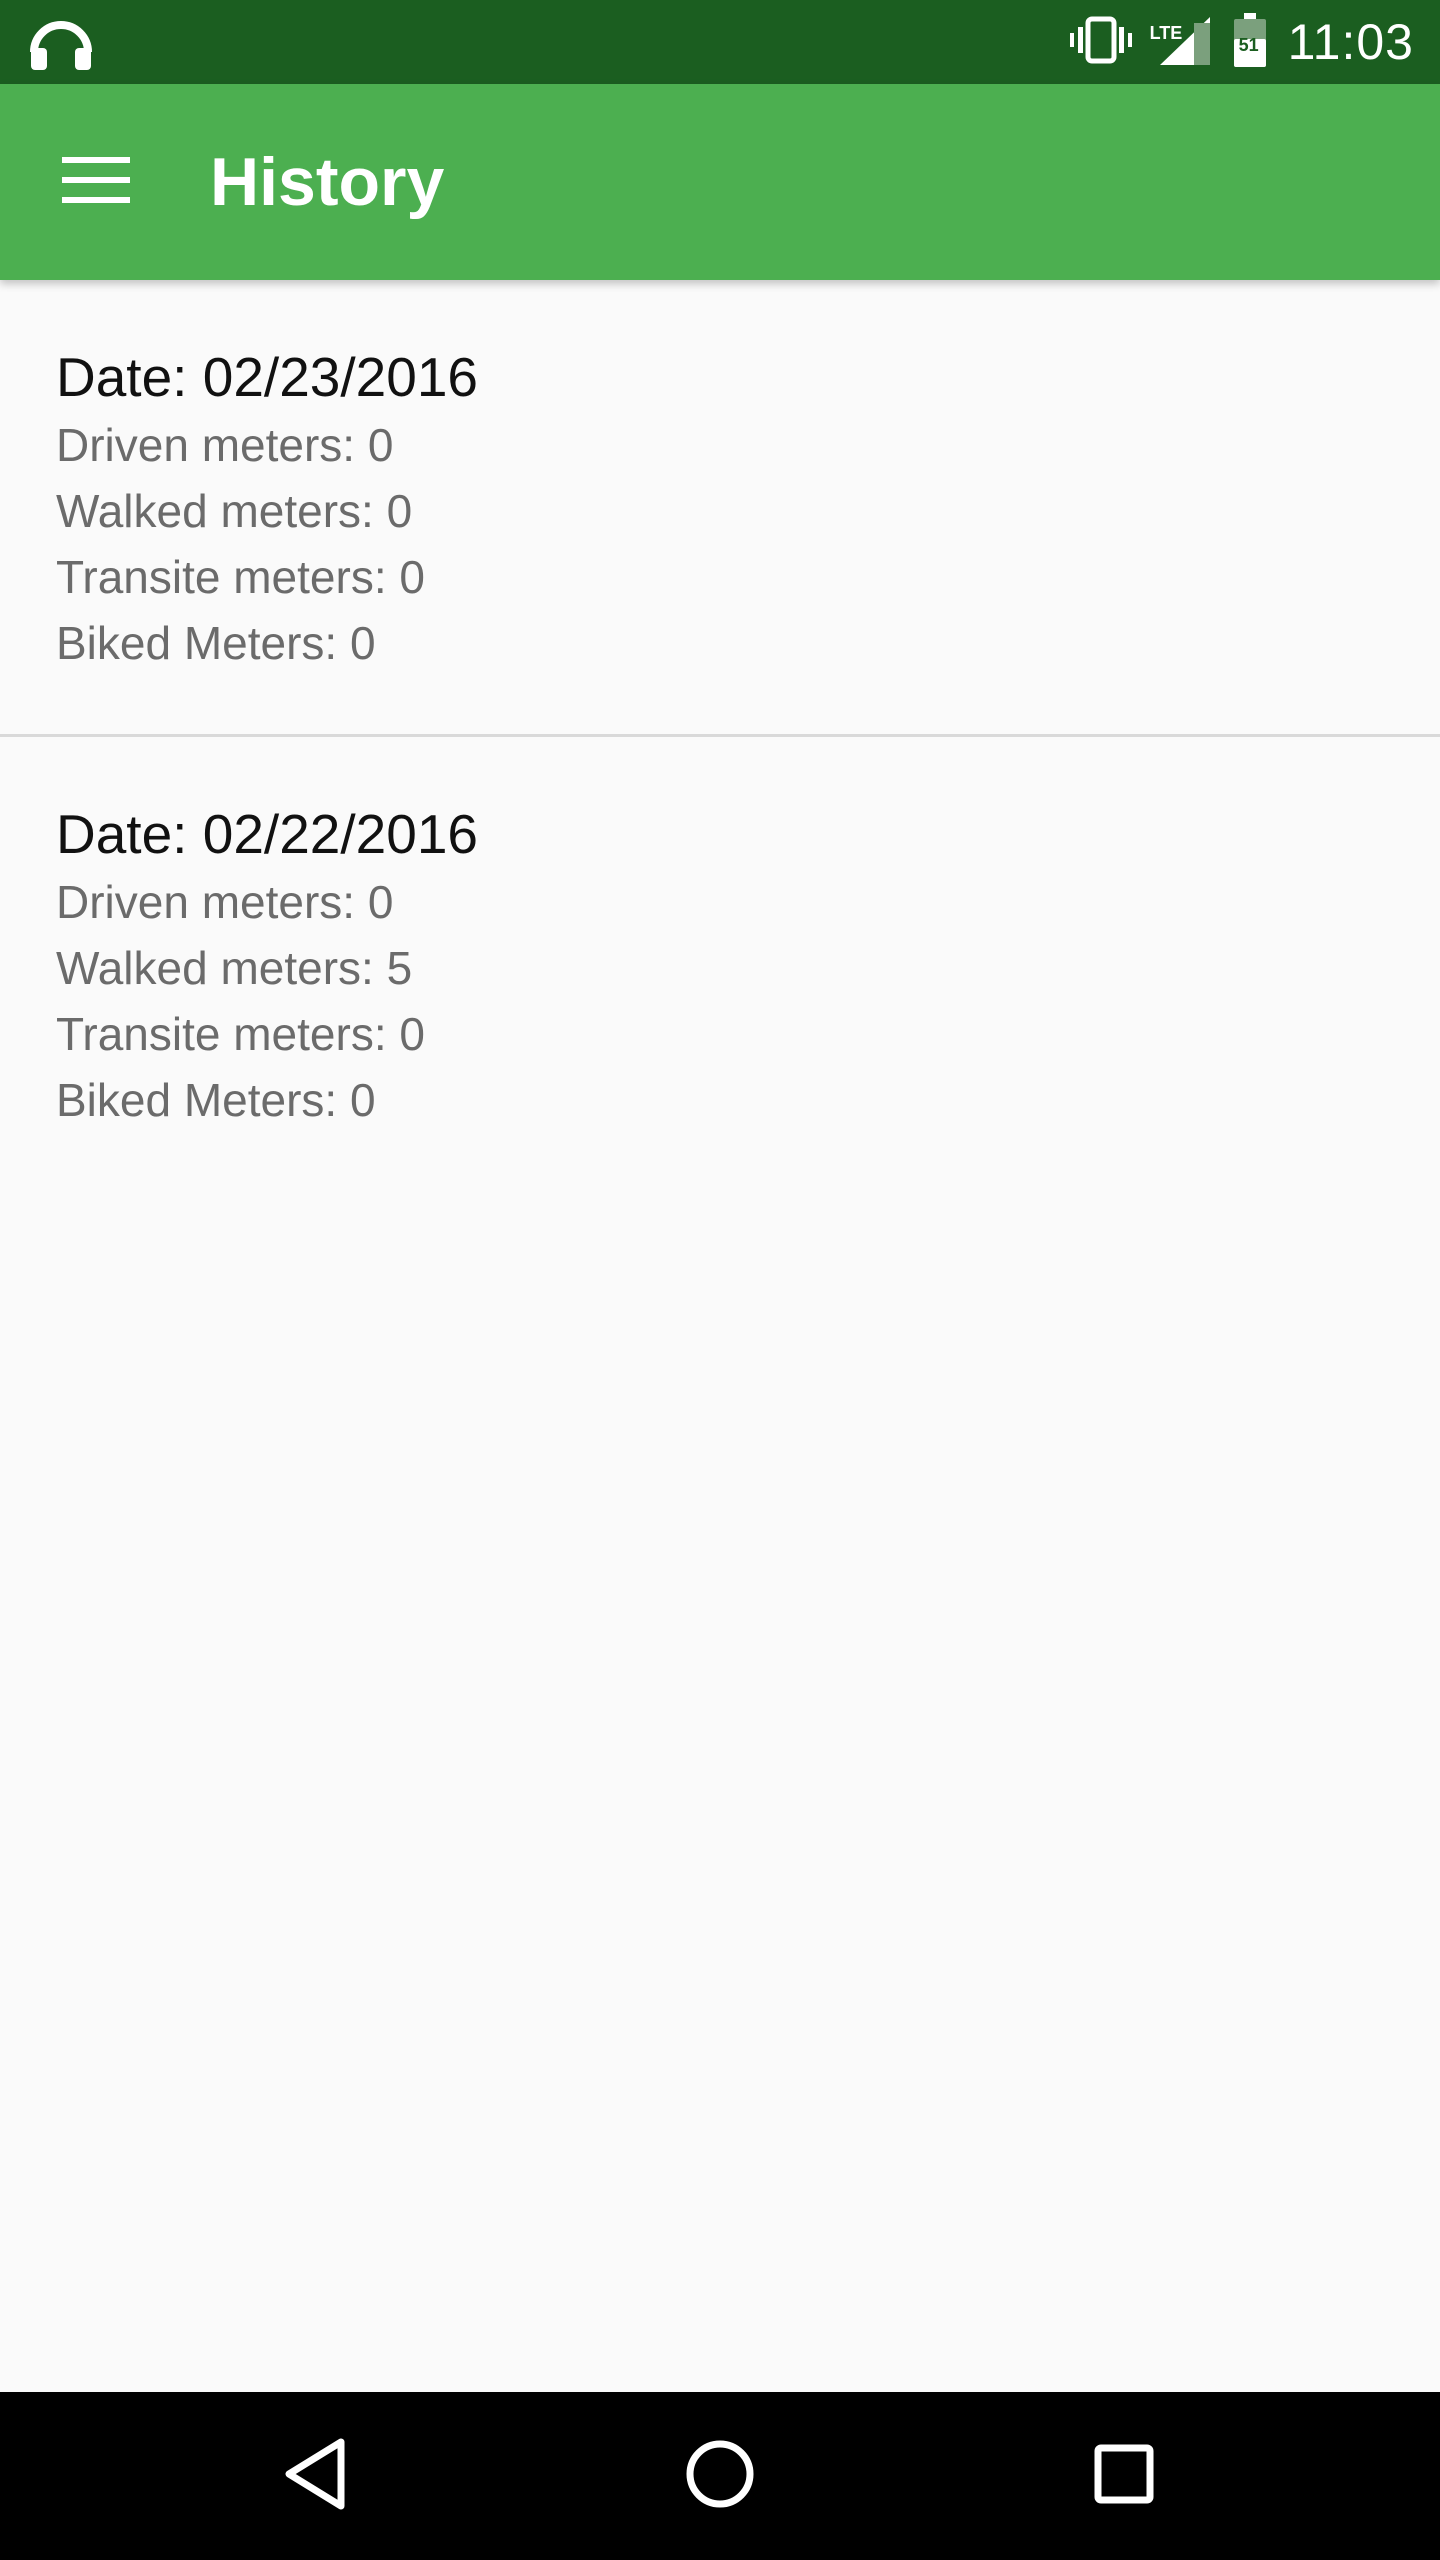  I want to click on back-button, so click(316, 2476).